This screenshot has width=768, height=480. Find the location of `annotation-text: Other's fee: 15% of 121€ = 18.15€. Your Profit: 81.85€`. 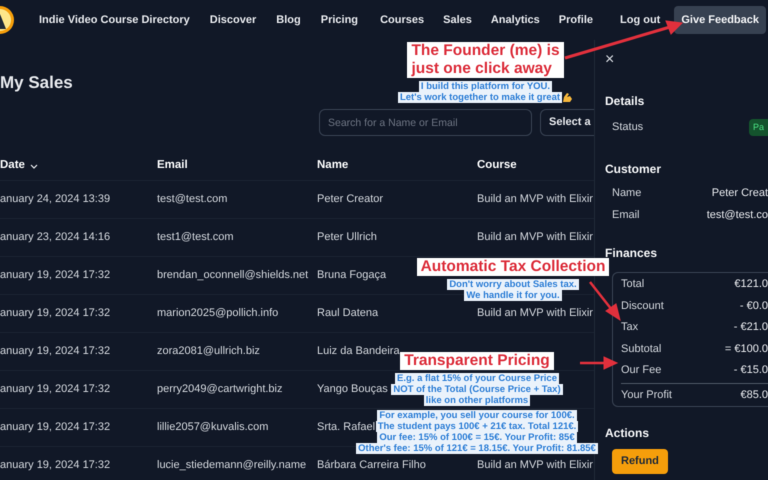

annotation-text: Other's fee: 15% of 121€ = 18.15€. Your Profit: 81.85€ is located at coordinates (477, 448).